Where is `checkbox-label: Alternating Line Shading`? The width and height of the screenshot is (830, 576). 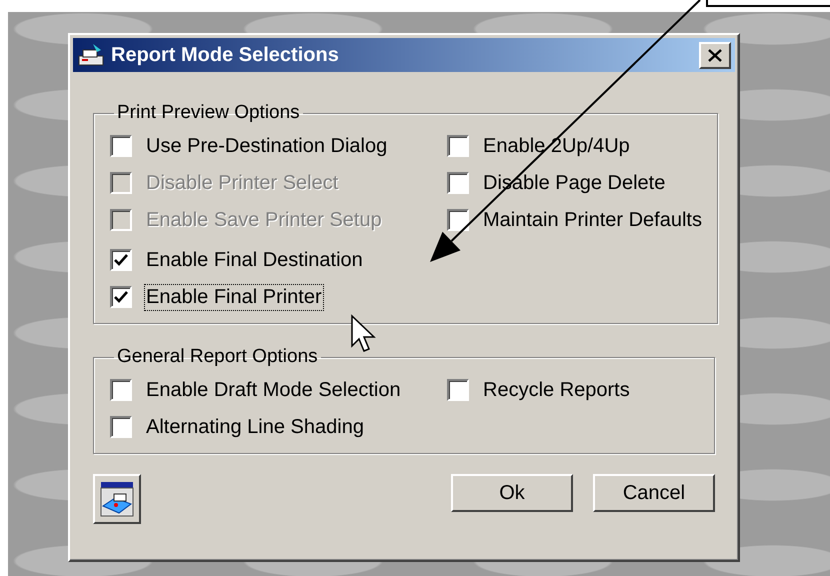 checkbox-label: Alternating Line Shading is located at coordinates (255, 427).